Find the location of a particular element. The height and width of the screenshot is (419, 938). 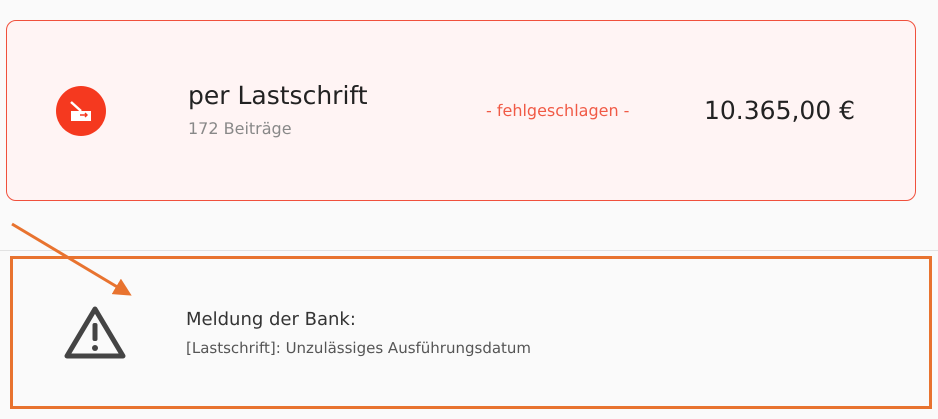

warning-icon is located at coordinates (95, 332).